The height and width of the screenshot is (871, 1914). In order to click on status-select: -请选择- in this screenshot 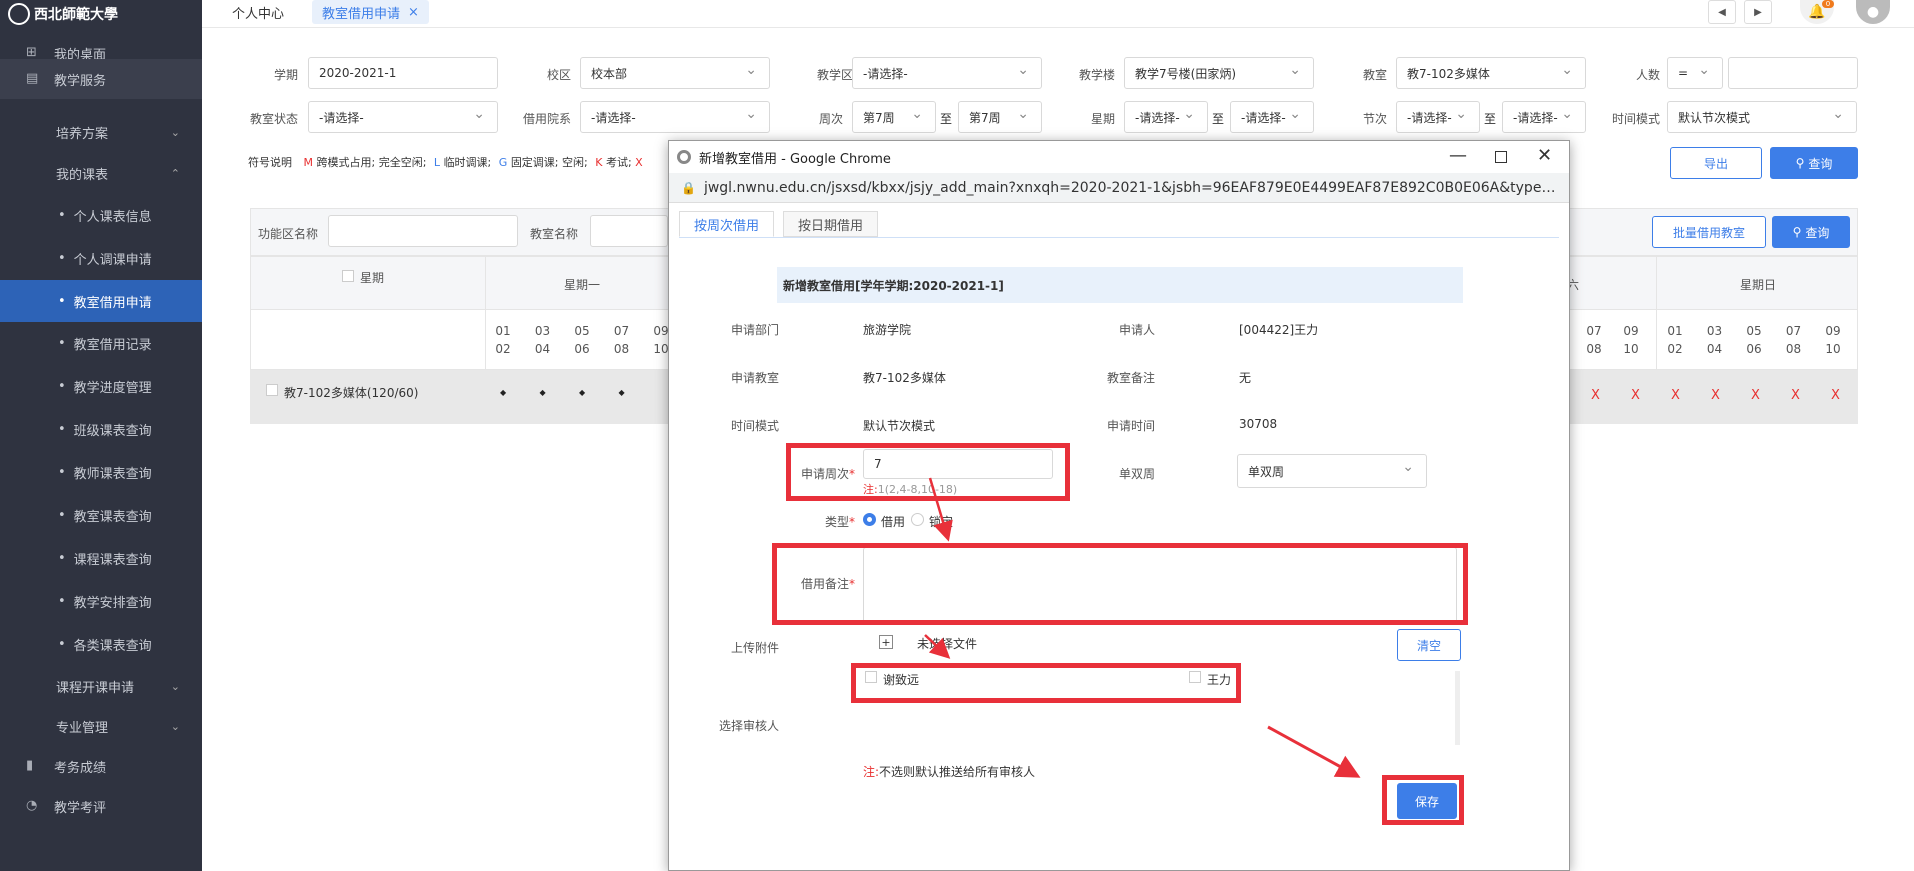, I will do `click(403, 117)`.